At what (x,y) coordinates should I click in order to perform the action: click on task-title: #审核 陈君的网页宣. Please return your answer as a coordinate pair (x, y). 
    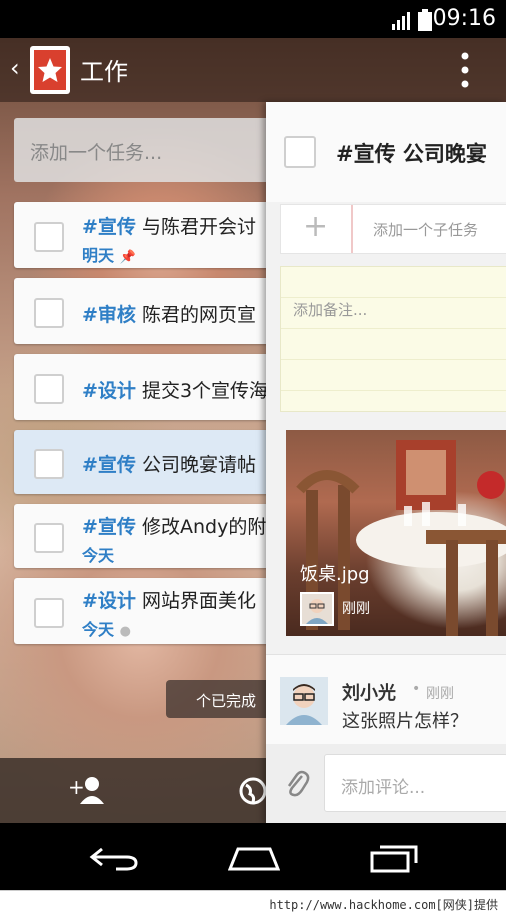
    Looking at the image, I should click on (169, 313).